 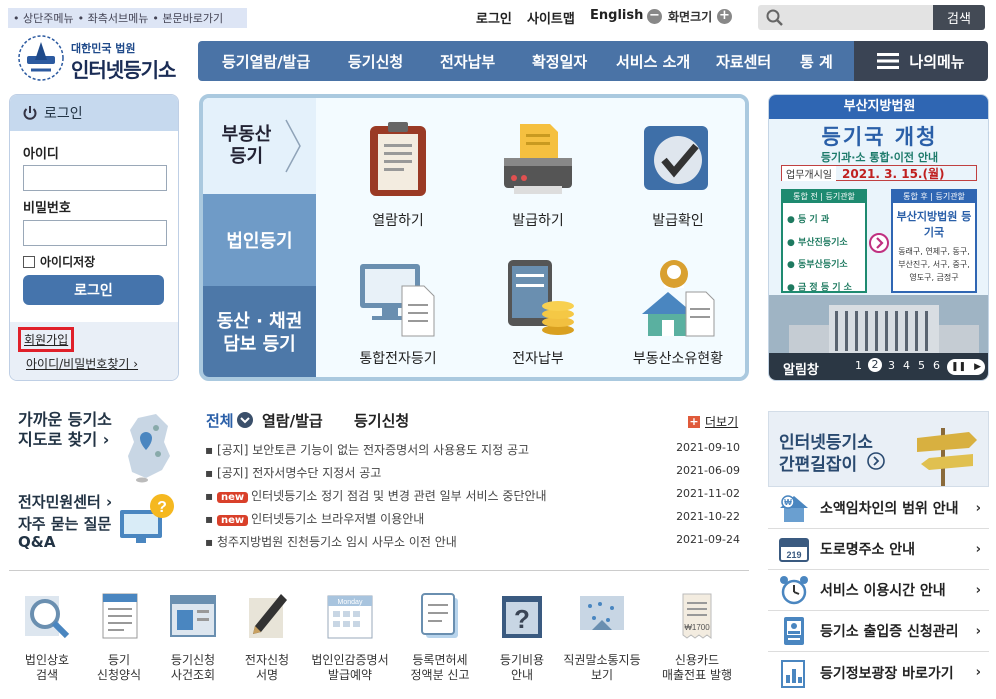 I want to click on quick-corp-name-search: 법인상호 검색, so click(x=47, y=637).